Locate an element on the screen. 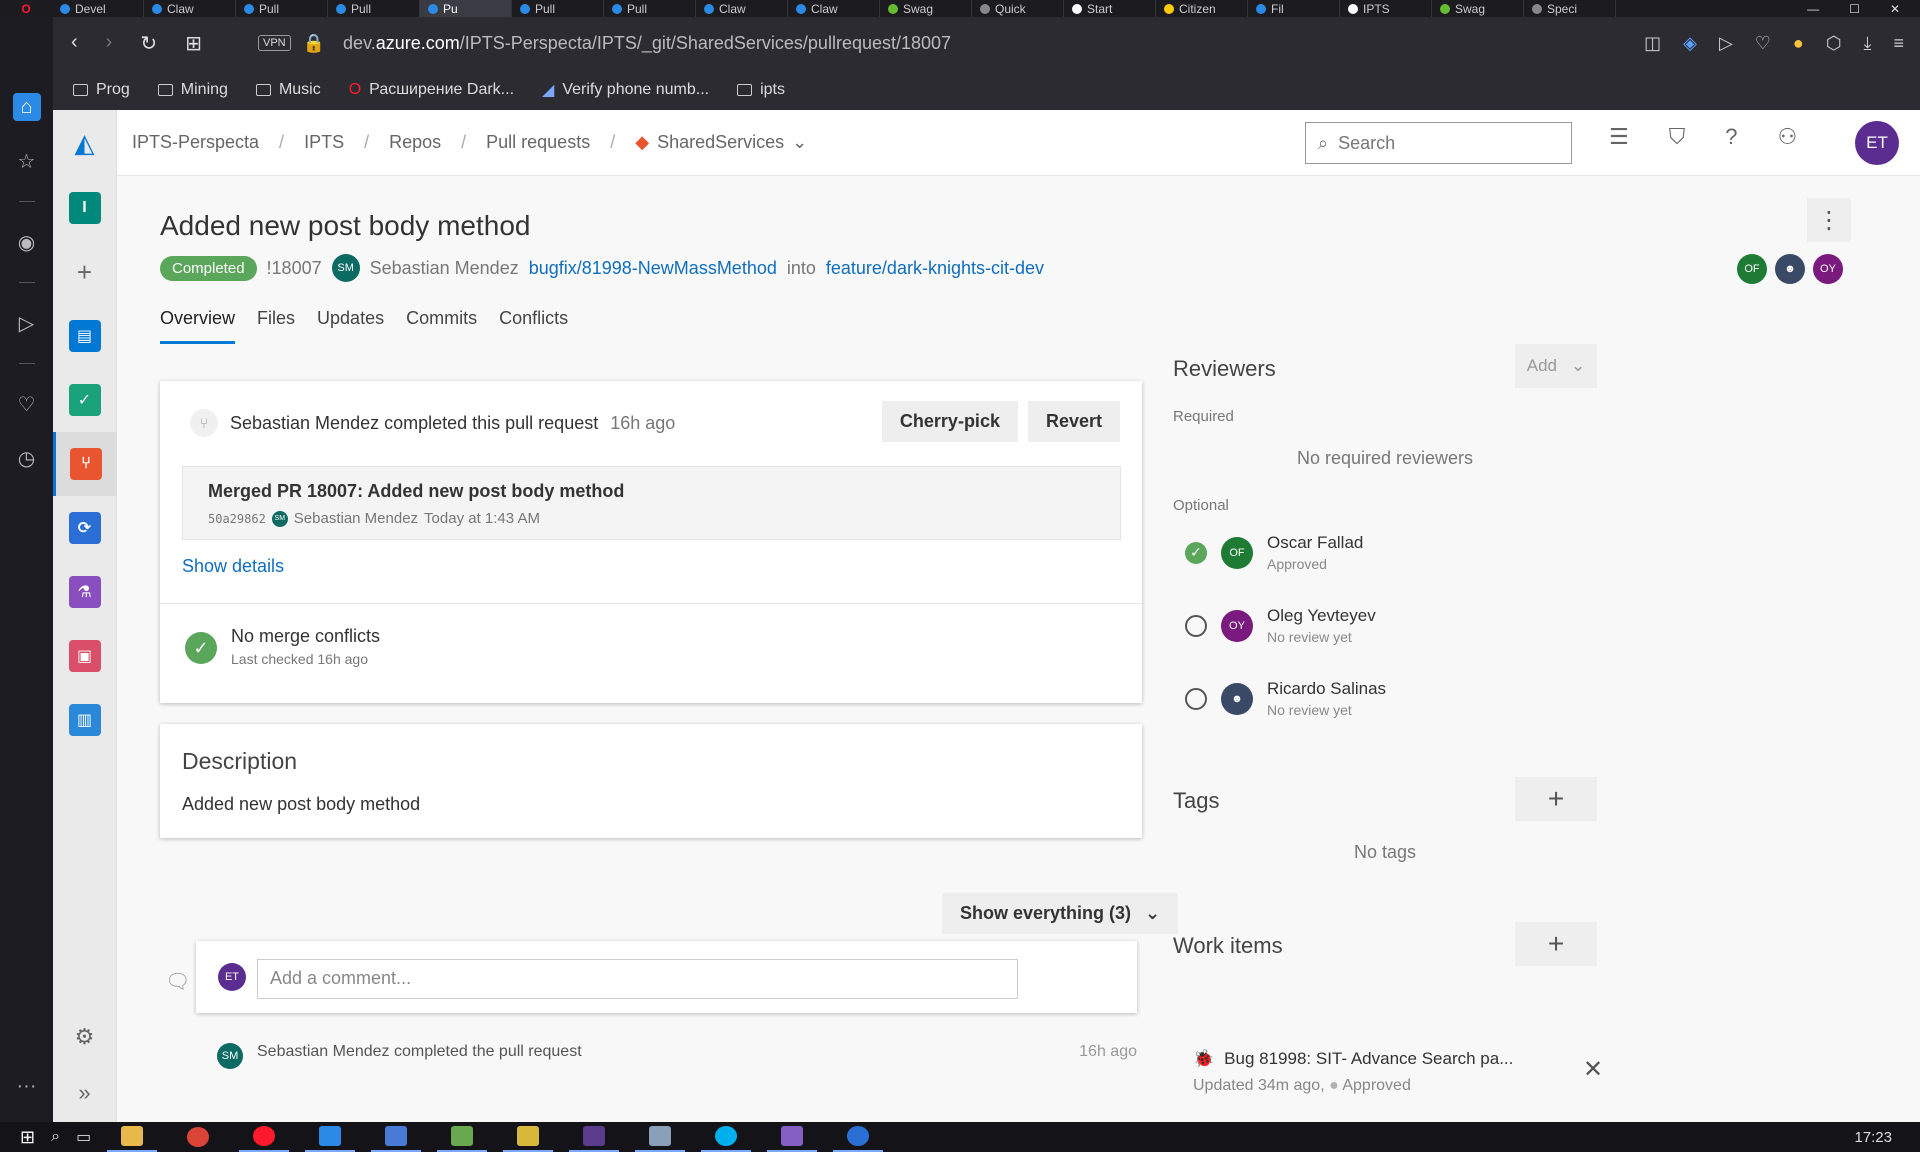 This screenshot has height=1152, width=1920. vpn-badge: VPN is located at coordinates (274, 43).